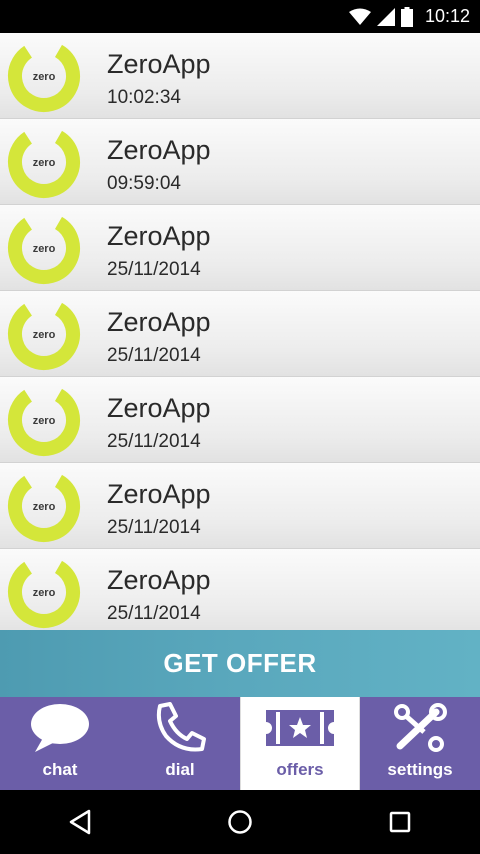  What do you see at coordinates (240, 16) in the screenshot?
I see `status-bar: 10:12` at bounding box center [240, 16].